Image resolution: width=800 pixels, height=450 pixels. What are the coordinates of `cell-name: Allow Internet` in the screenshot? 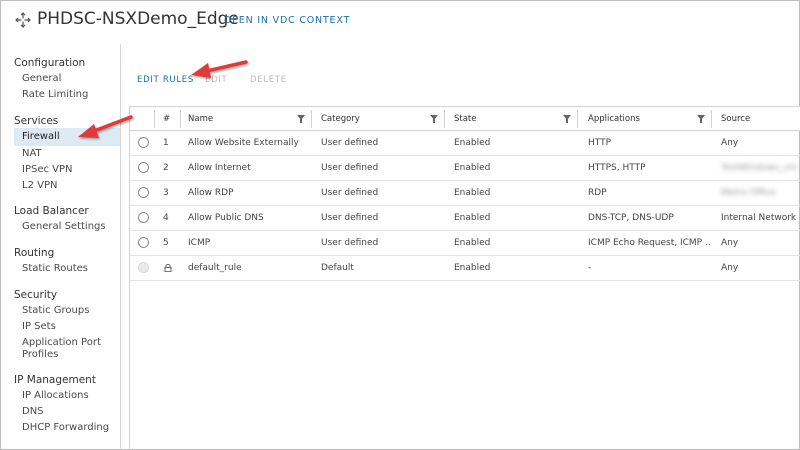 It's located at (219, 168).